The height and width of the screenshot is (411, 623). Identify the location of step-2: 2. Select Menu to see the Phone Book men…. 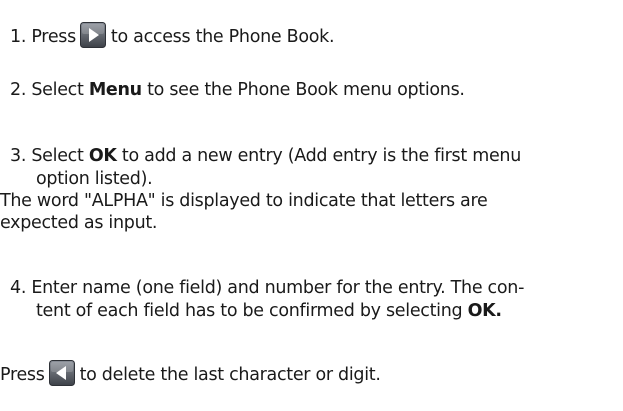
(237, 90).